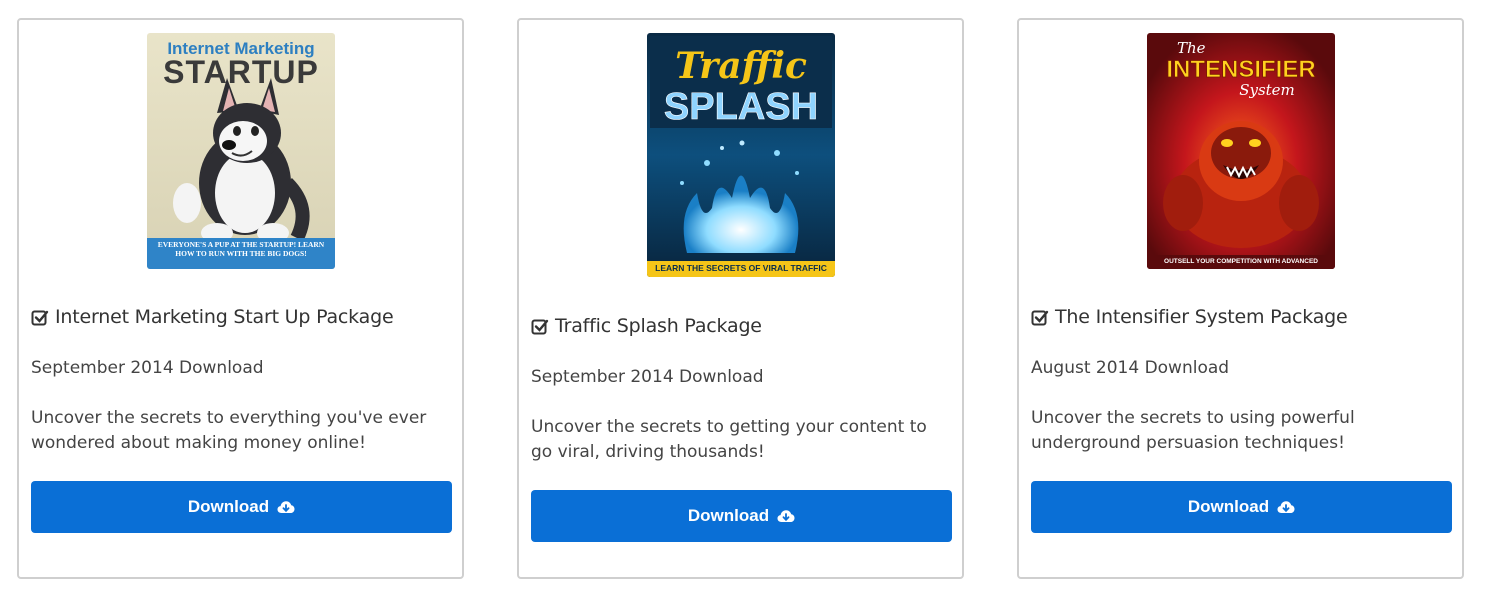 The height and width of the screenshot is (600, 1487). I want to click on product-title: Internet Marketing Start Up Package, so click(240, 317).